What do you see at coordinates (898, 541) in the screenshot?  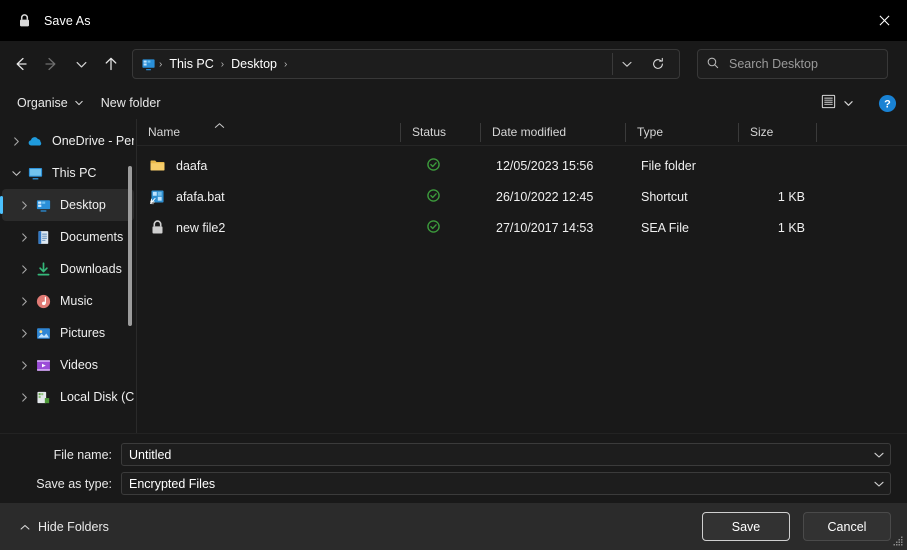 I see `resize-grip` at bounding box center [898, 541].